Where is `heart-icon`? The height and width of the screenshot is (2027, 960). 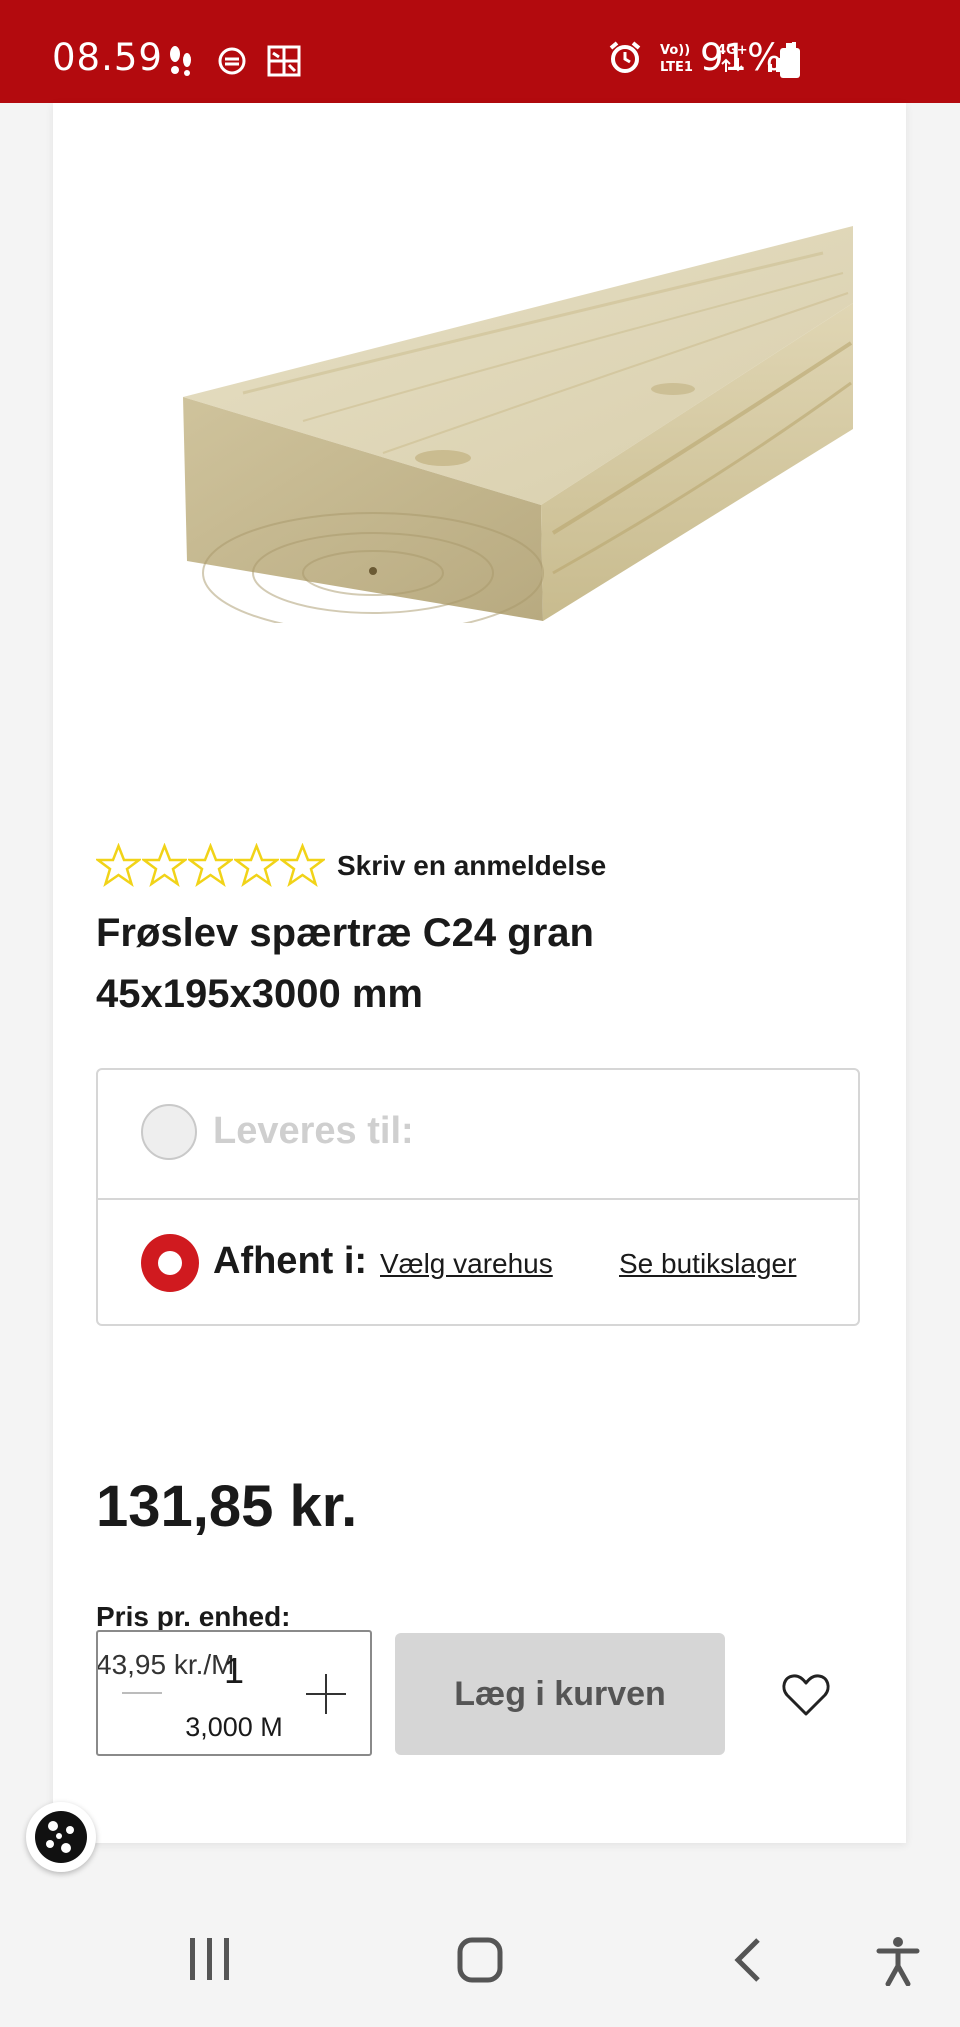
heart-icon is located at coordinates (806, 1695).